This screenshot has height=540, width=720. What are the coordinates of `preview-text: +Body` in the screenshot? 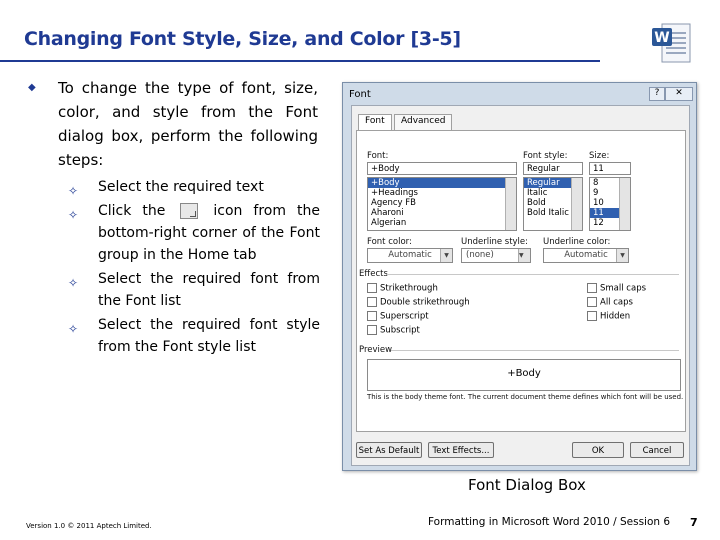 It's located at (524, 373).